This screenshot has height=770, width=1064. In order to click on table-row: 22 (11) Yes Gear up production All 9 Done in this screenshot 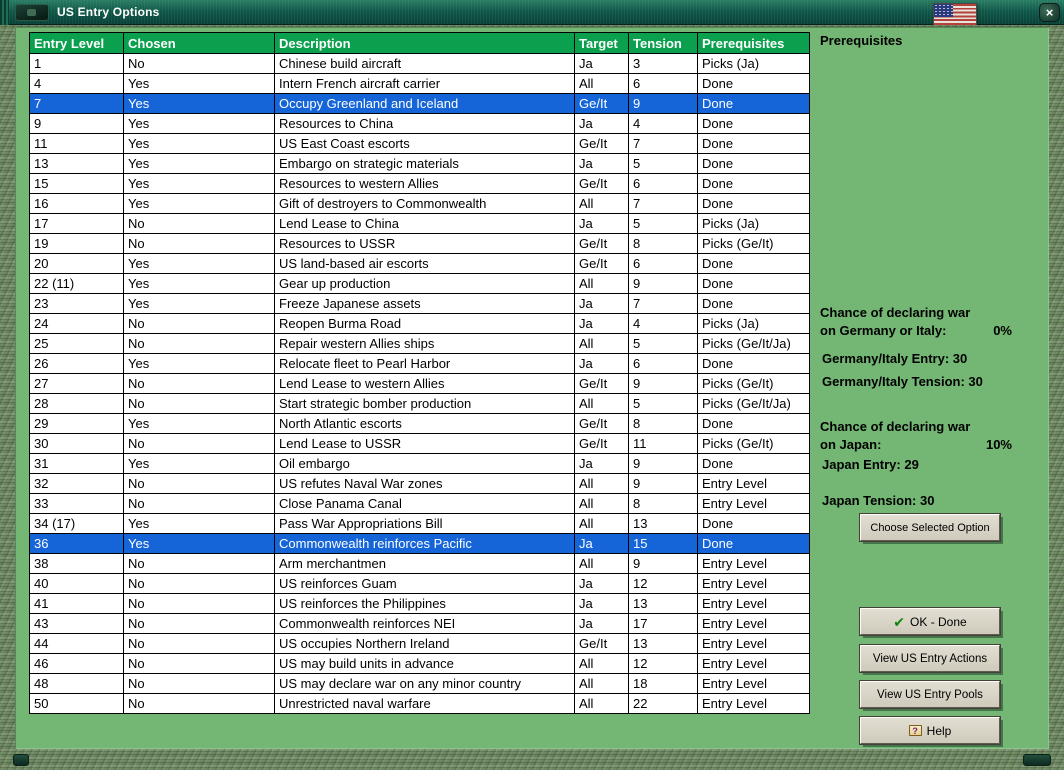, I will do `click(419, 283)`.